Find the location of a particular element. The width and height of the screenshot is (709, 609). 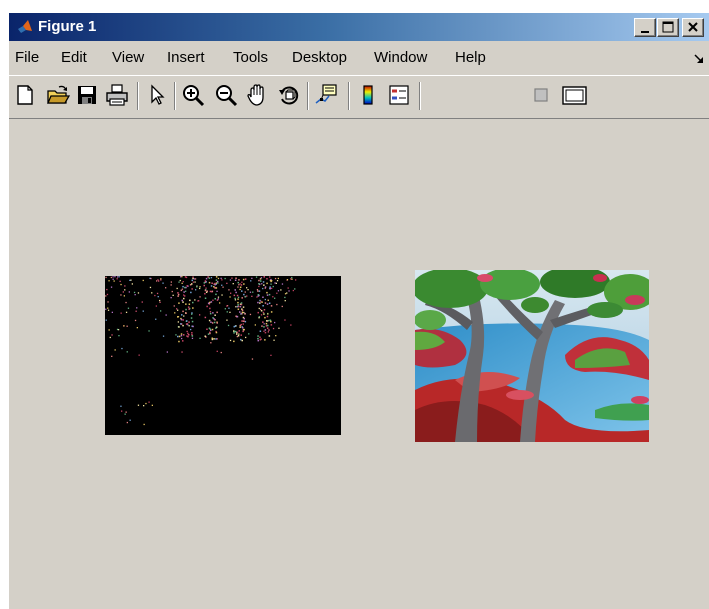

open-file-icon is located at coordinates (58, 94).